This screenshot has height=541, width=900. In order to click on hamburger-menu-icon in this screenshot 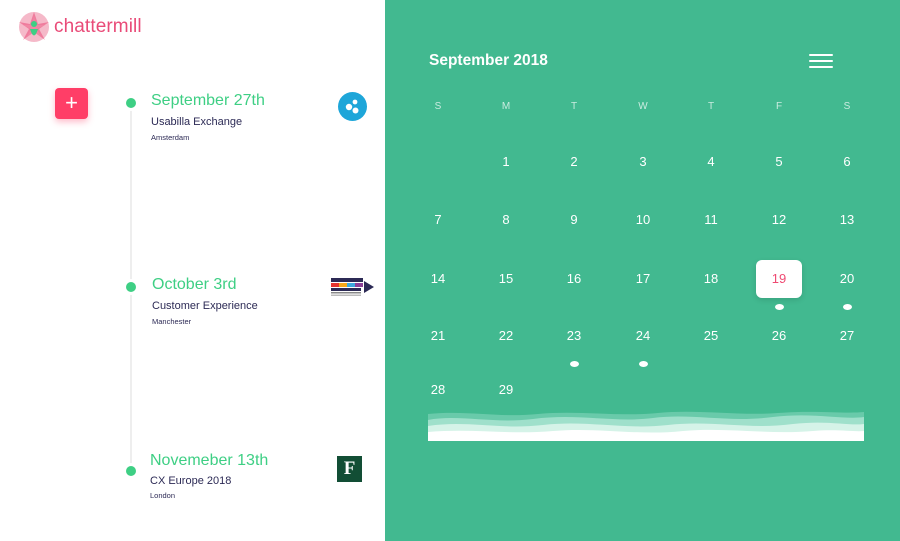, I will do `click(821, 61)`.